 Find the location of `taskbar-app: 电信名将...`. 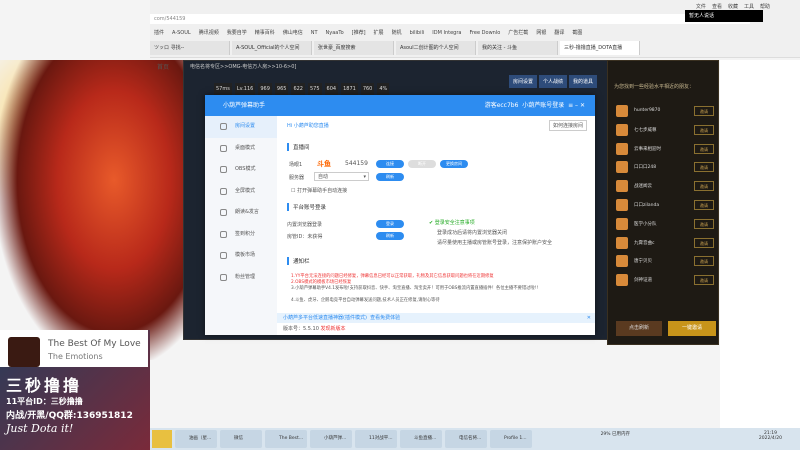

taskbar-app: 电信名将... is located at coordinates (466, 439).